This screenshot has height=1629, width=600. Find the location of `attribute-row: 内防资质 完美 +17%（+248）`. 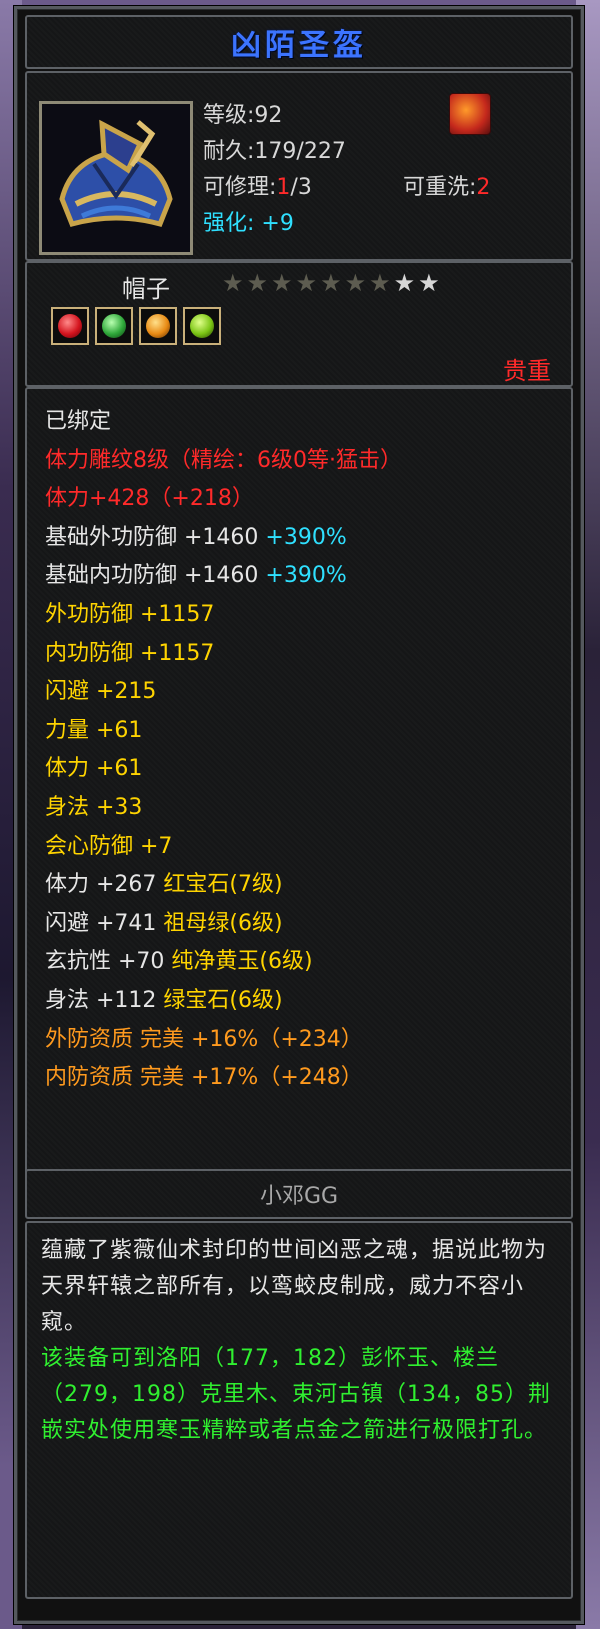

attribute-row: 内防资质 完美 +17%（+248） is located at coordinates (299, 1078).